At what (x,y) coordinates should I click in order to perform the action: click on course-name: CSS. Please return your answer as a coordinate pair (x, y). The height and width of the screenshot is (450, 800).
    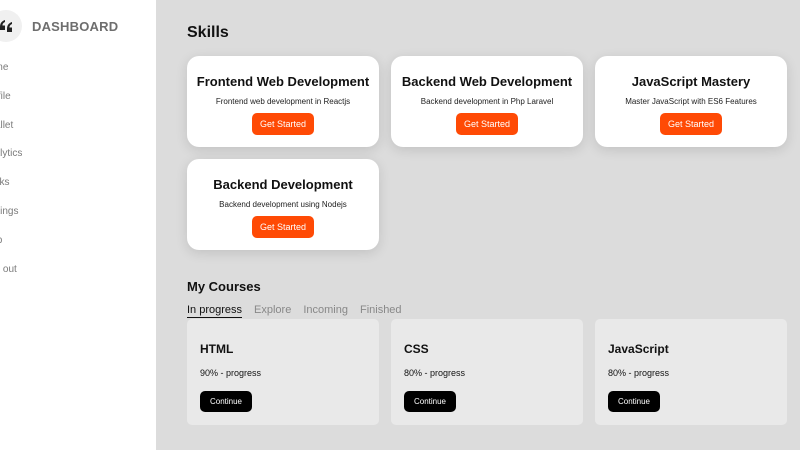
    Looking at the image, I should click on (416, 349).